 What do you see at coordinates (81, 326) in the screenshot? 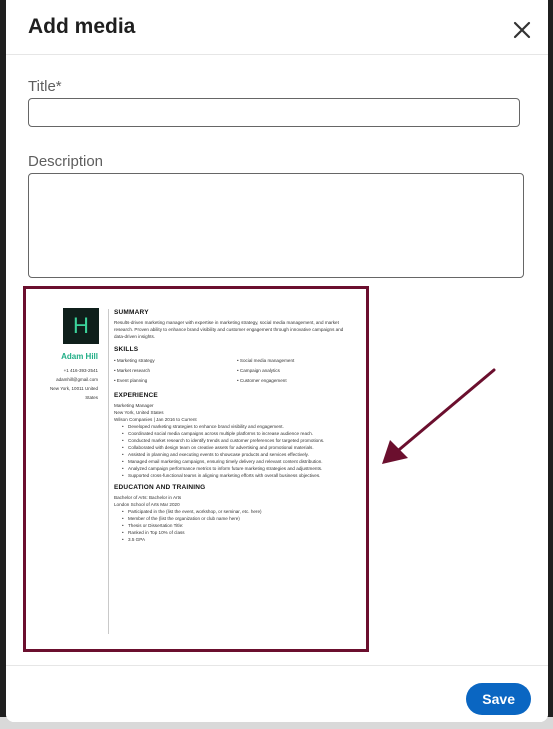
I see `resume-initial-avatar: H` at bounding box center [81, 326].